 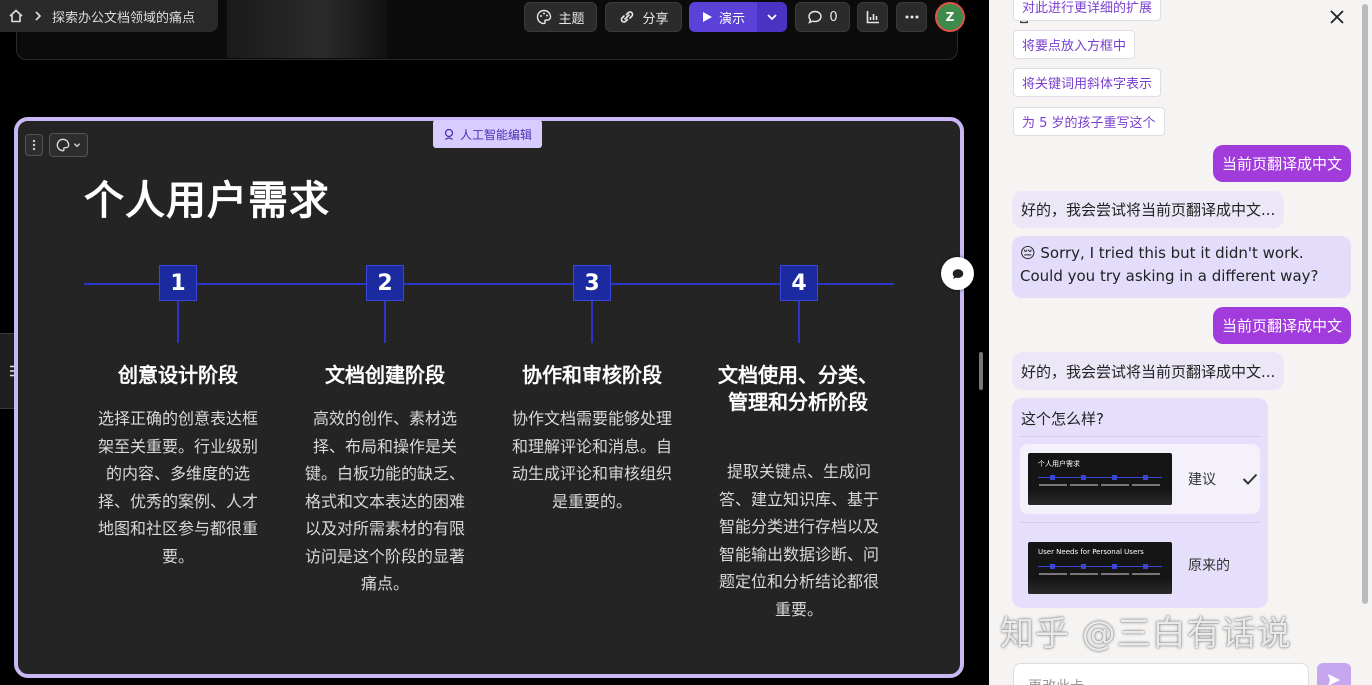 I want to click on add-comment-button, so click(x=957, y=273).